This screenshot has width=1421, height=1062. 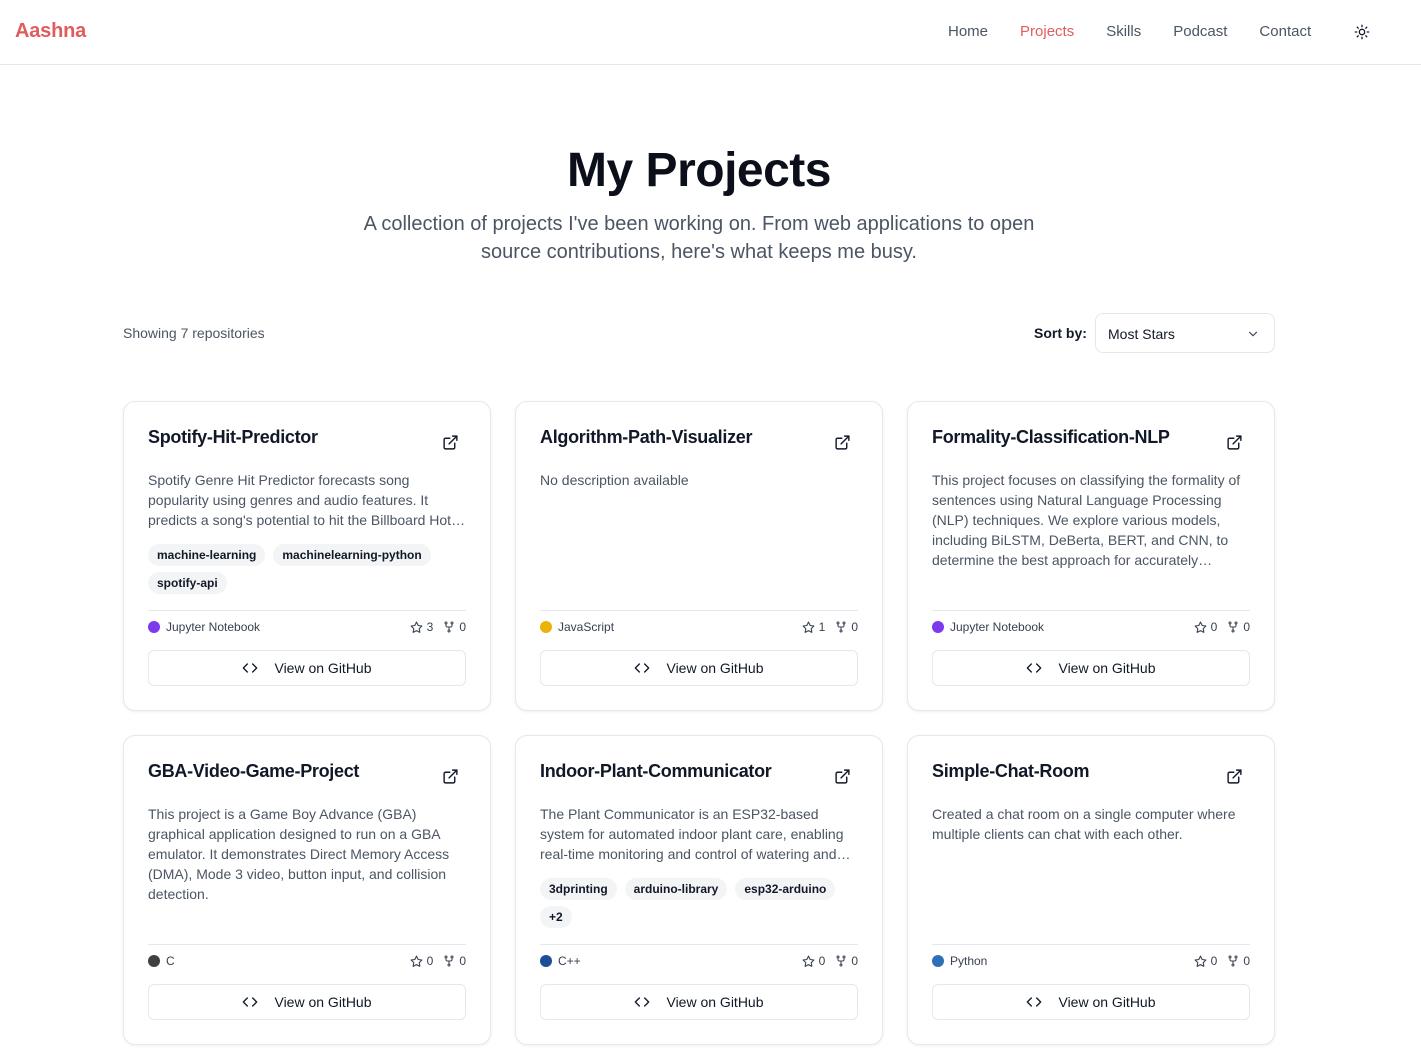 What do you see at coordinates (968, 31) in the screenshot?
I see `nav-link-home: Home` at bounding box center [968, 31].